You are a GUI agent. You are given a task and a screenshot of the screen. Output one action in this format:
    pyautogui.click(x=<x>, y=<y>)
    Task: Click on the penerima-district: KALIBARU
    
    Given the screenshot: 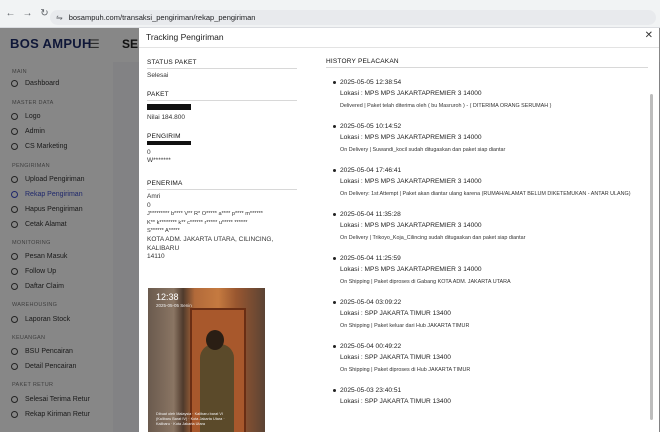 What is the action you would take?
    pyautogui.click(x=163, y=248)
    